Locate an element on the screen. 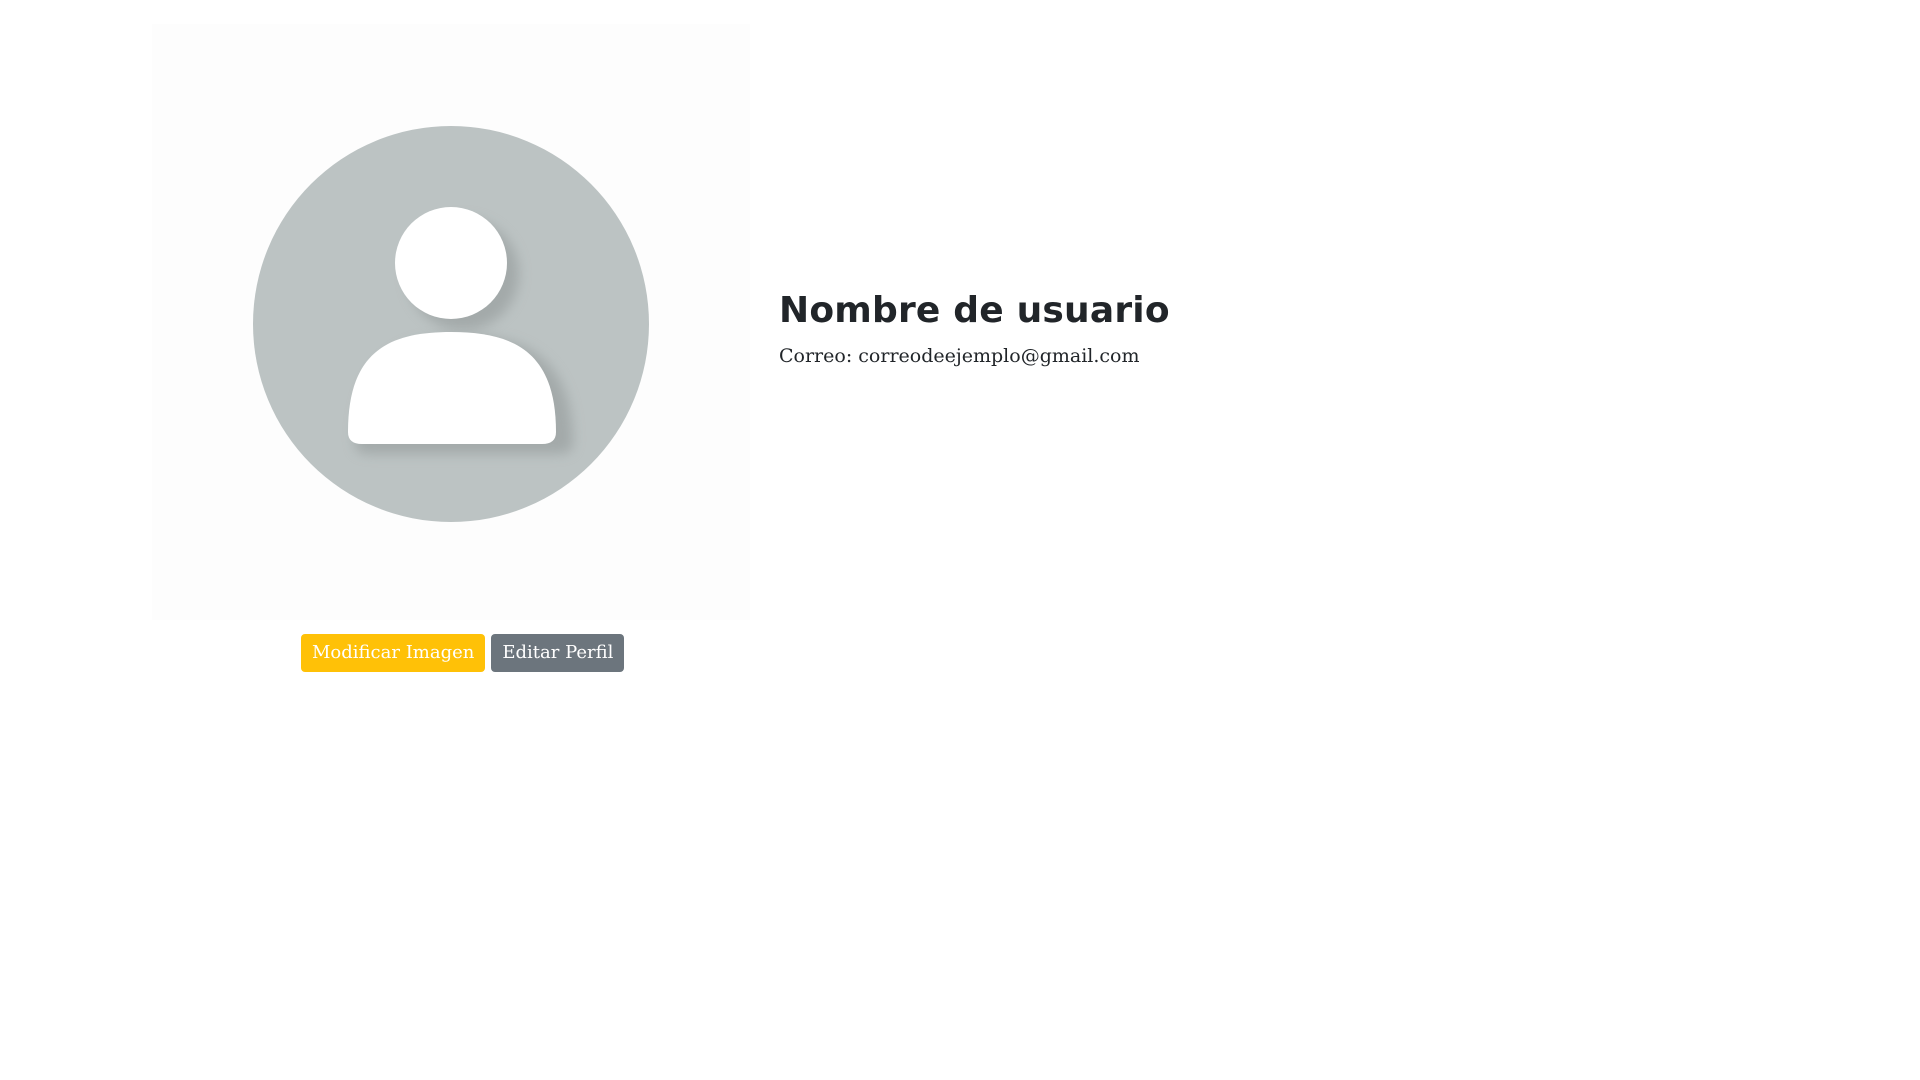 The height and width of the screenshot is (1080, 1920). edit-profile-button: Editar Perfil is located at coordinates (558, 653).